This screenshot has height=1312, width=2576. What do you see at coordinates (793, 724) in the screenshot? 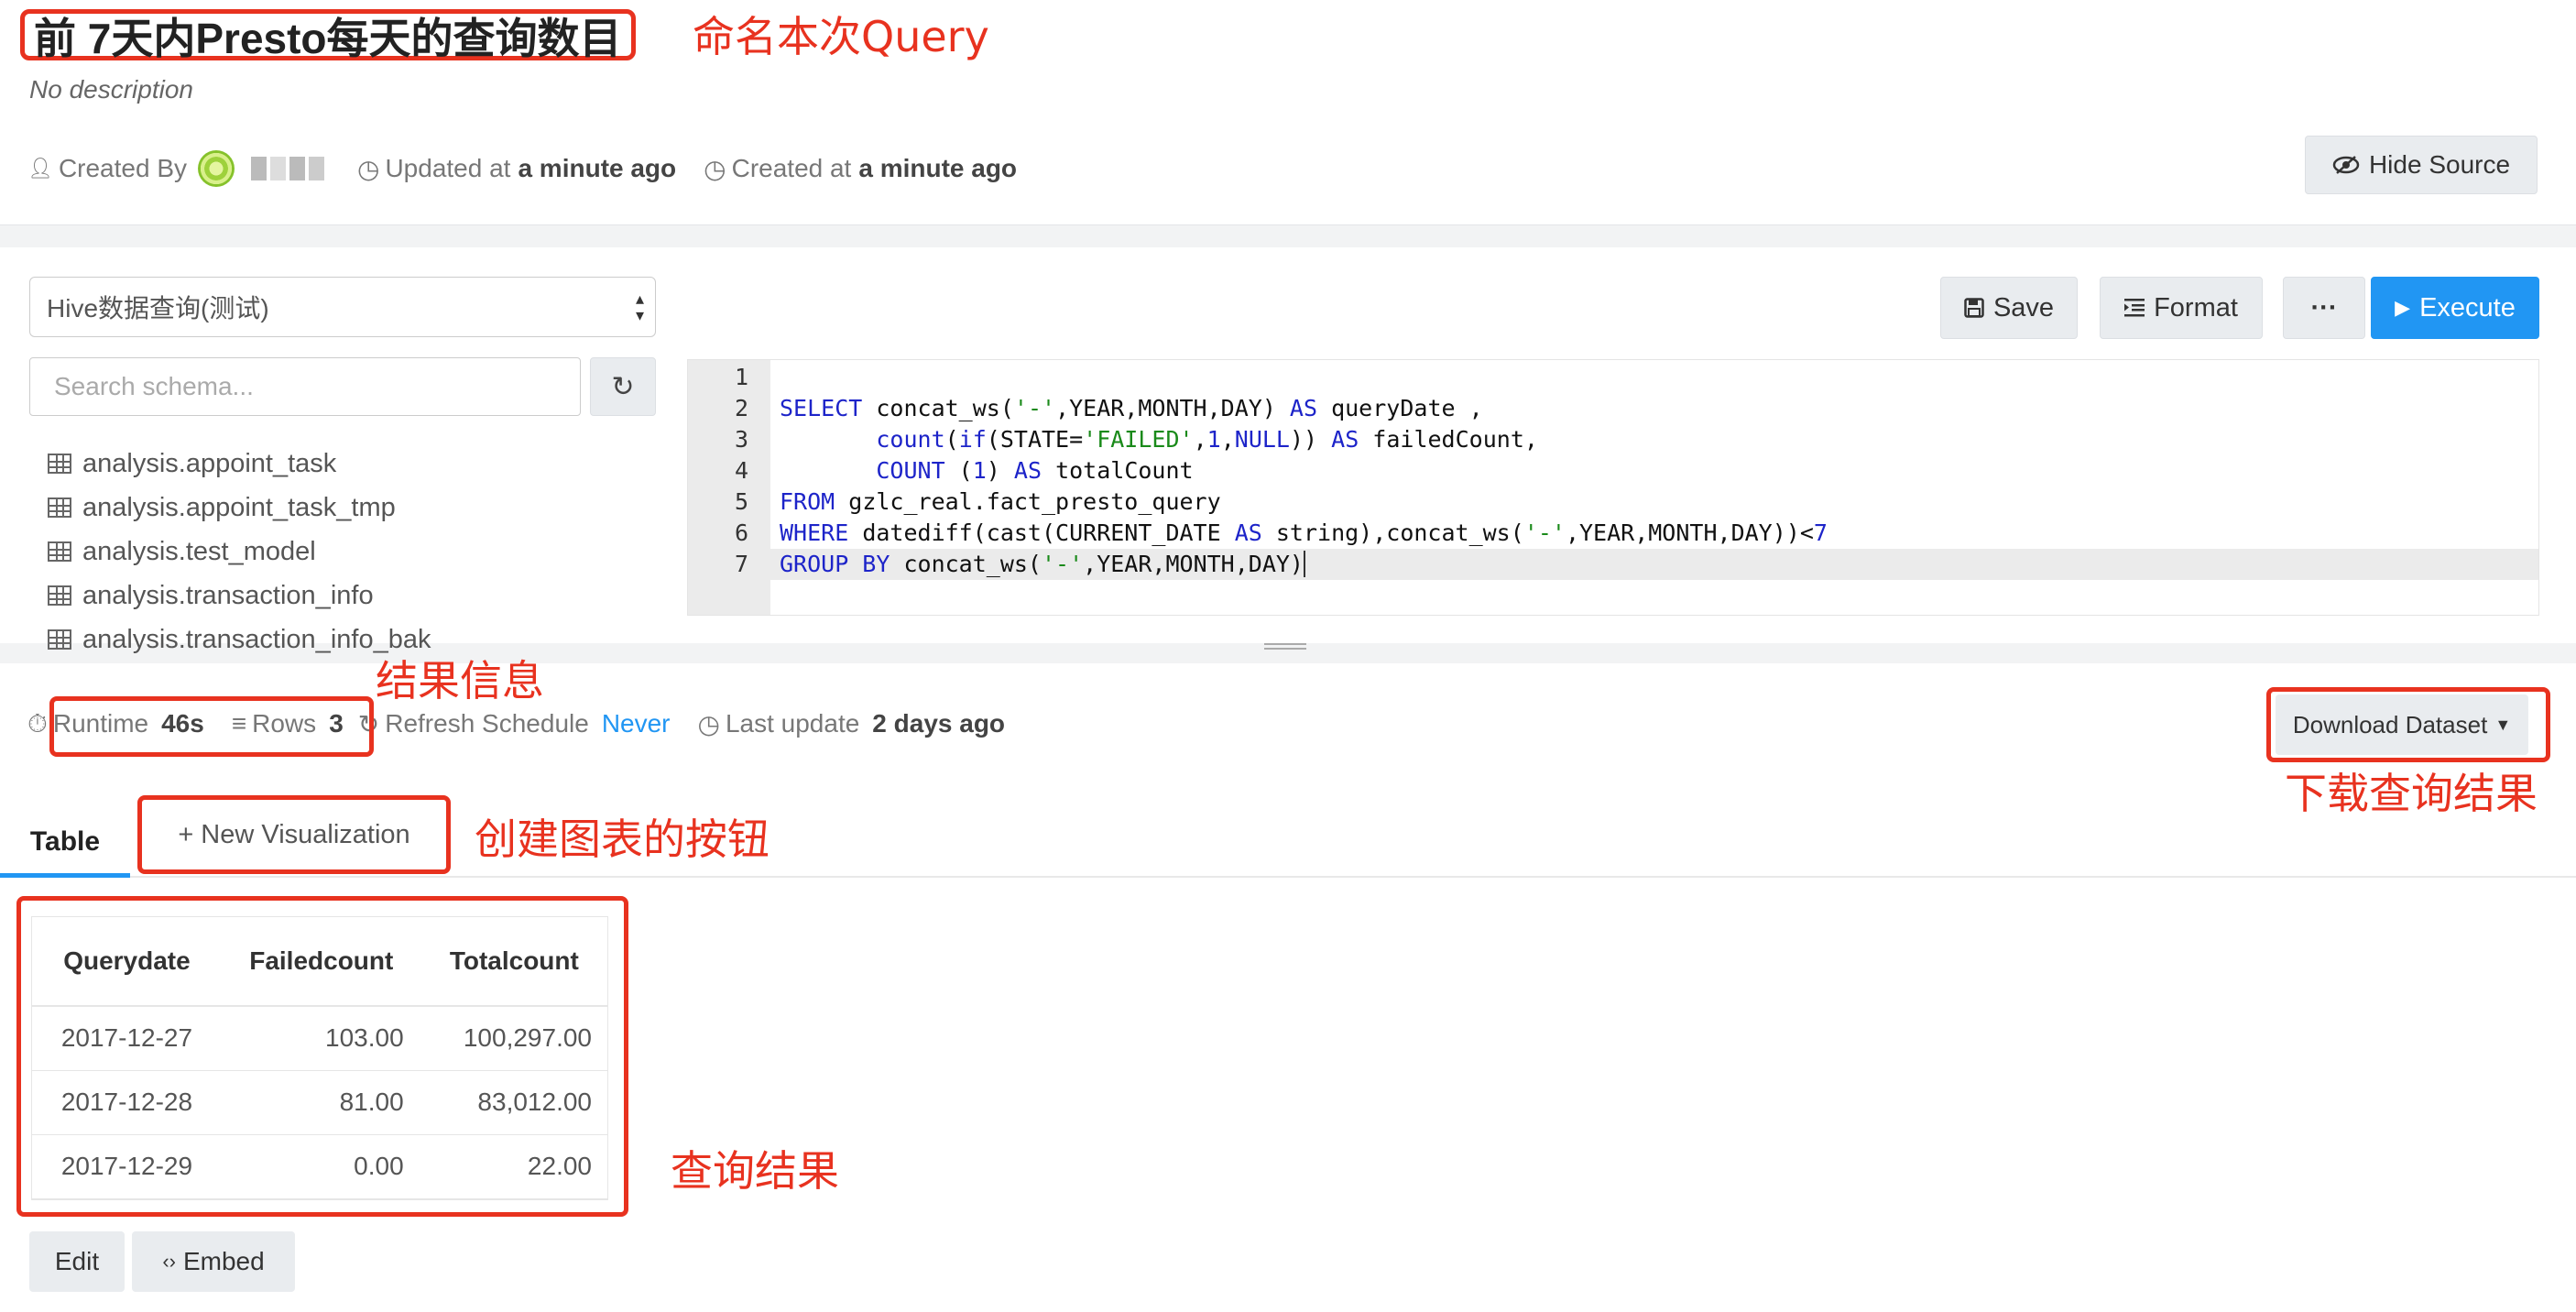
I see `last-update-label: Last update` at bounding box center [793, 724].